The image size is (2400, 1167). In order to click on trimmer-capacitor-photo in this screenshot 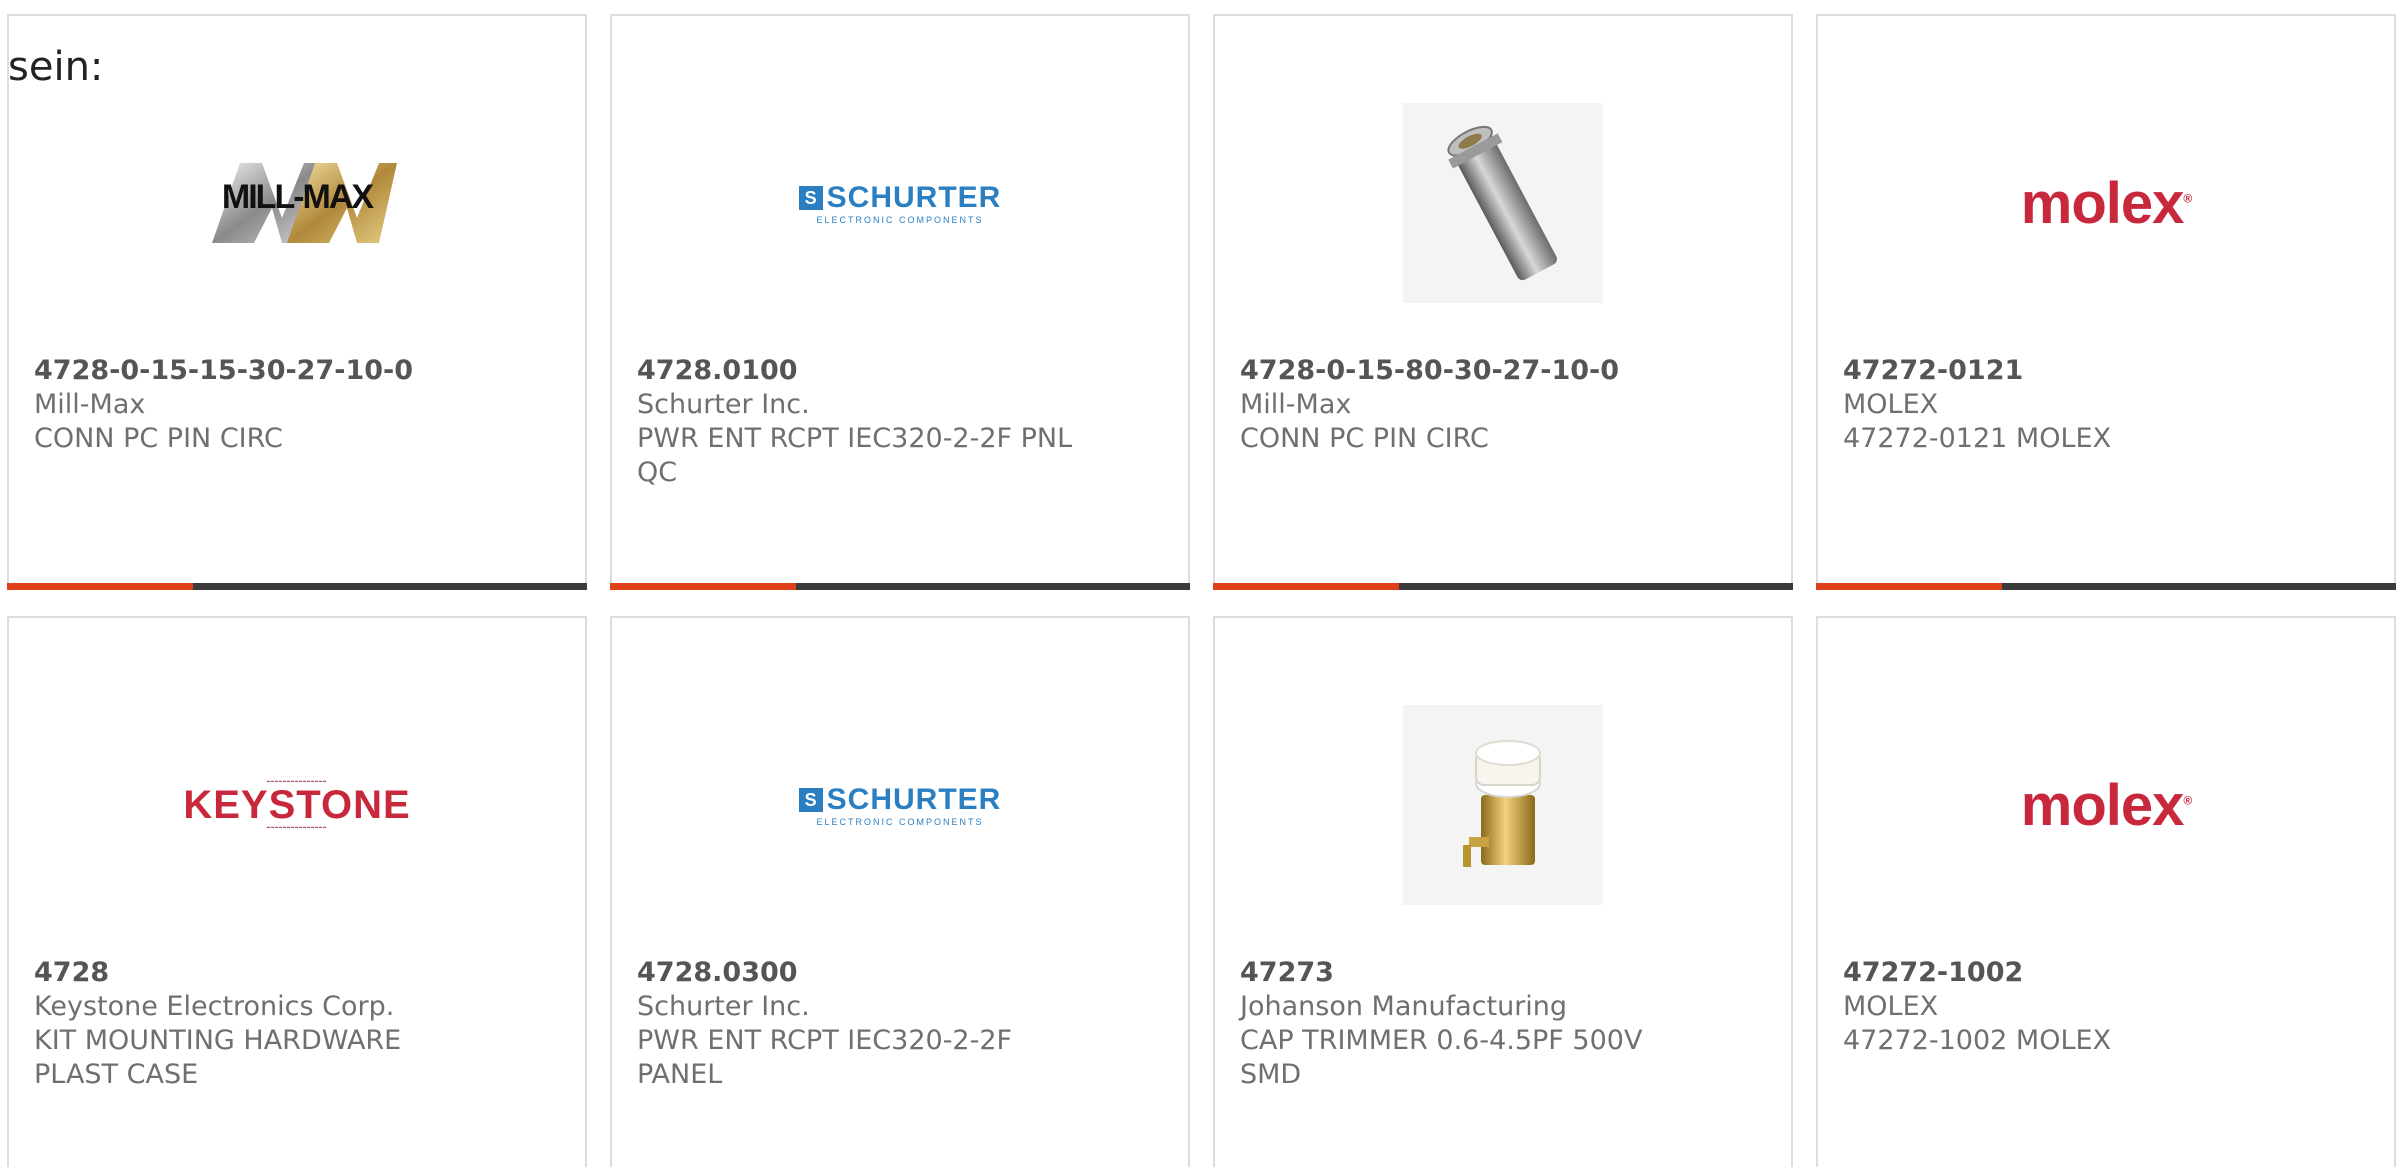, I will do `click(1503, 805)`.